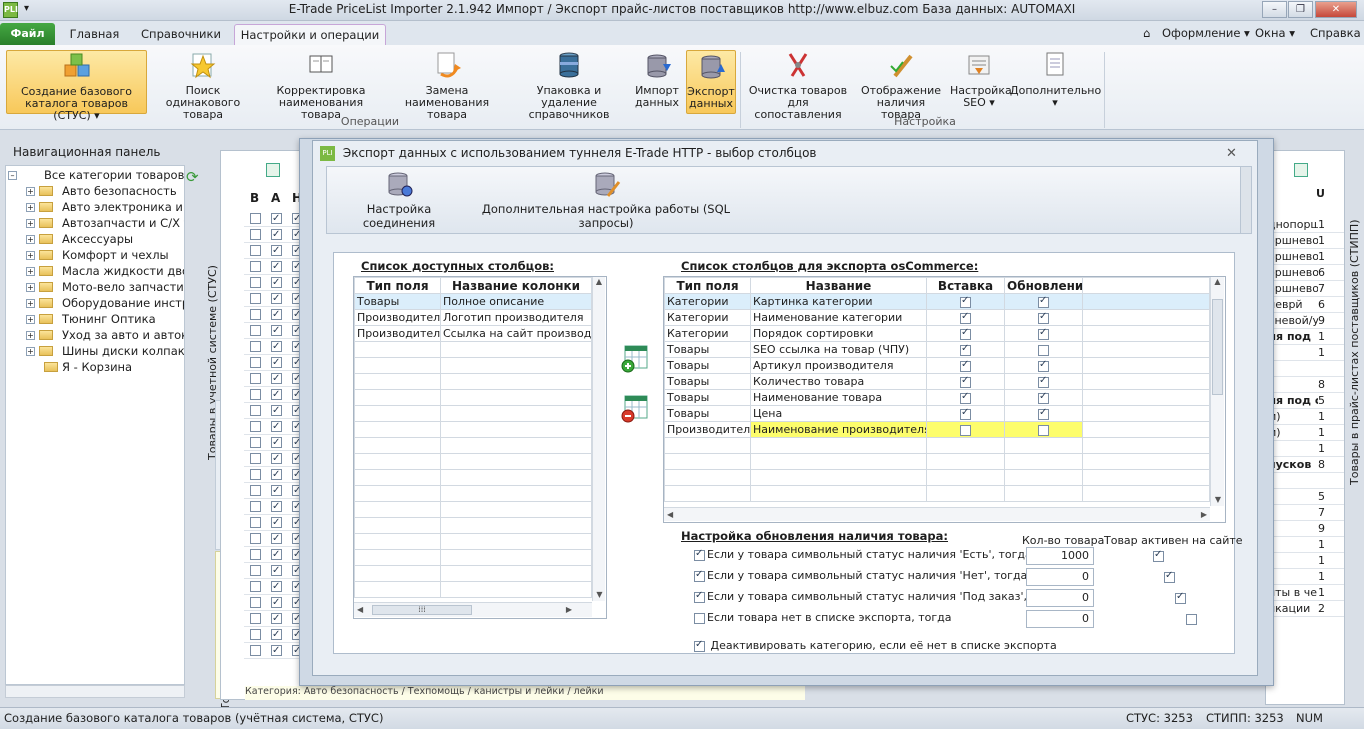 The width and height of the screenshot is (1364, 729). I want to click on bg-right-row: ьневой/у 9, so click(1306, 321).